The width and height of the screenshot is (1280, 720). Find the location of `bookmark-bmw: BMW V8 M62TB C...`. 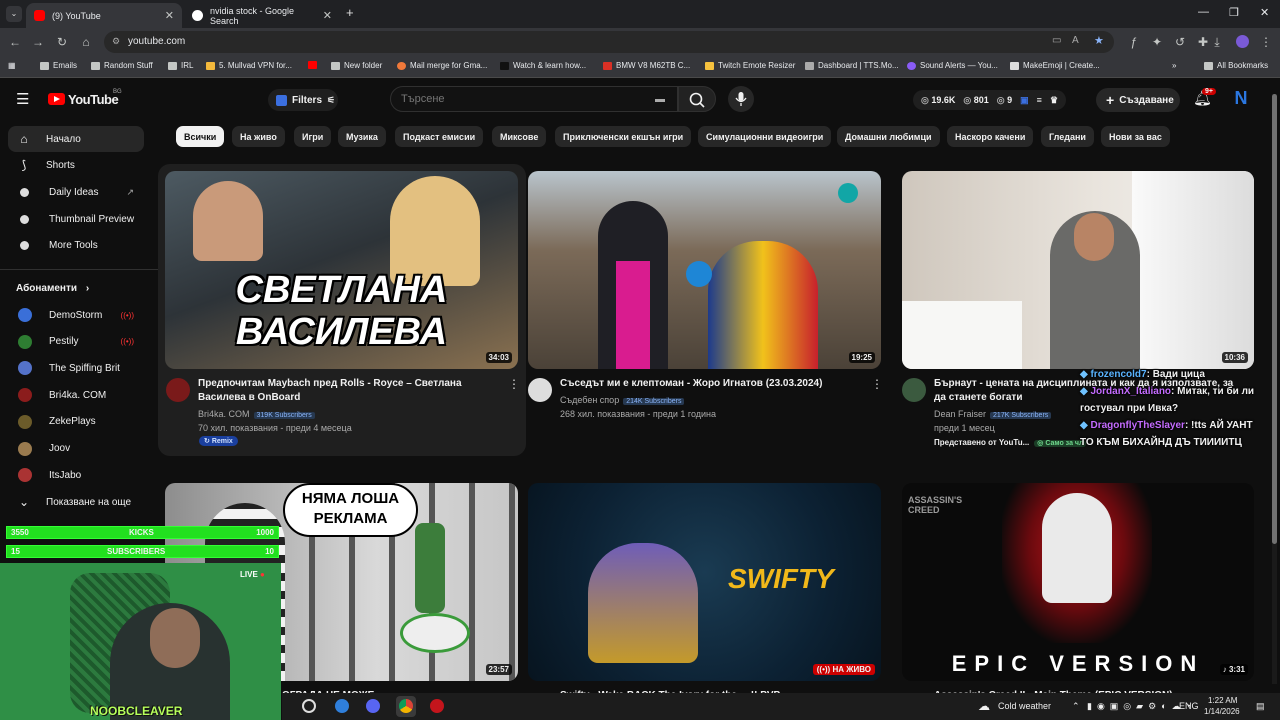

bookmark-bmw: BMW V8 M62TB C... is located at coordinates (646, 65).